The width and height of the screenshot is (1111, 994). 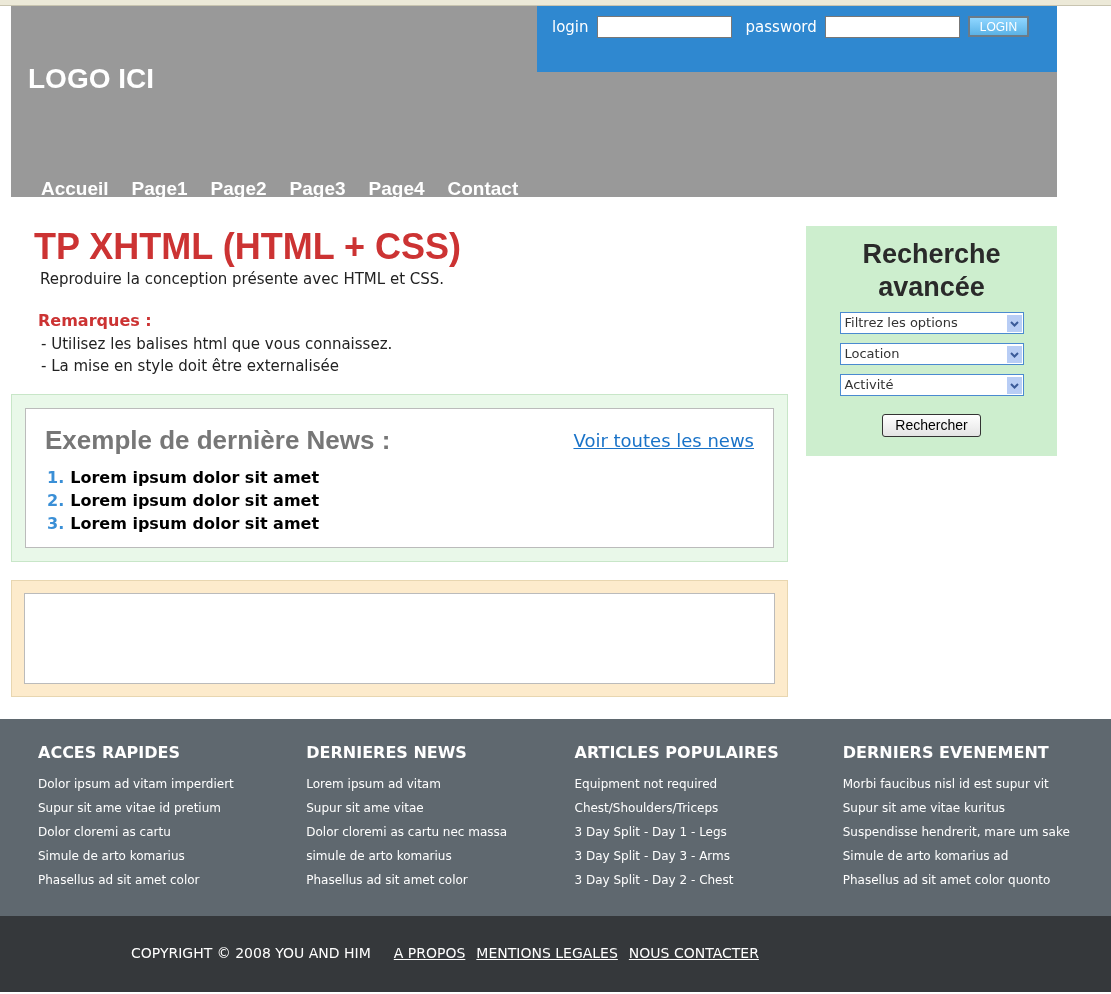 What do you see at coordinates (931, 385) in the screenshot?
I see `select-field: Activité` at bounding box center [931, 385].